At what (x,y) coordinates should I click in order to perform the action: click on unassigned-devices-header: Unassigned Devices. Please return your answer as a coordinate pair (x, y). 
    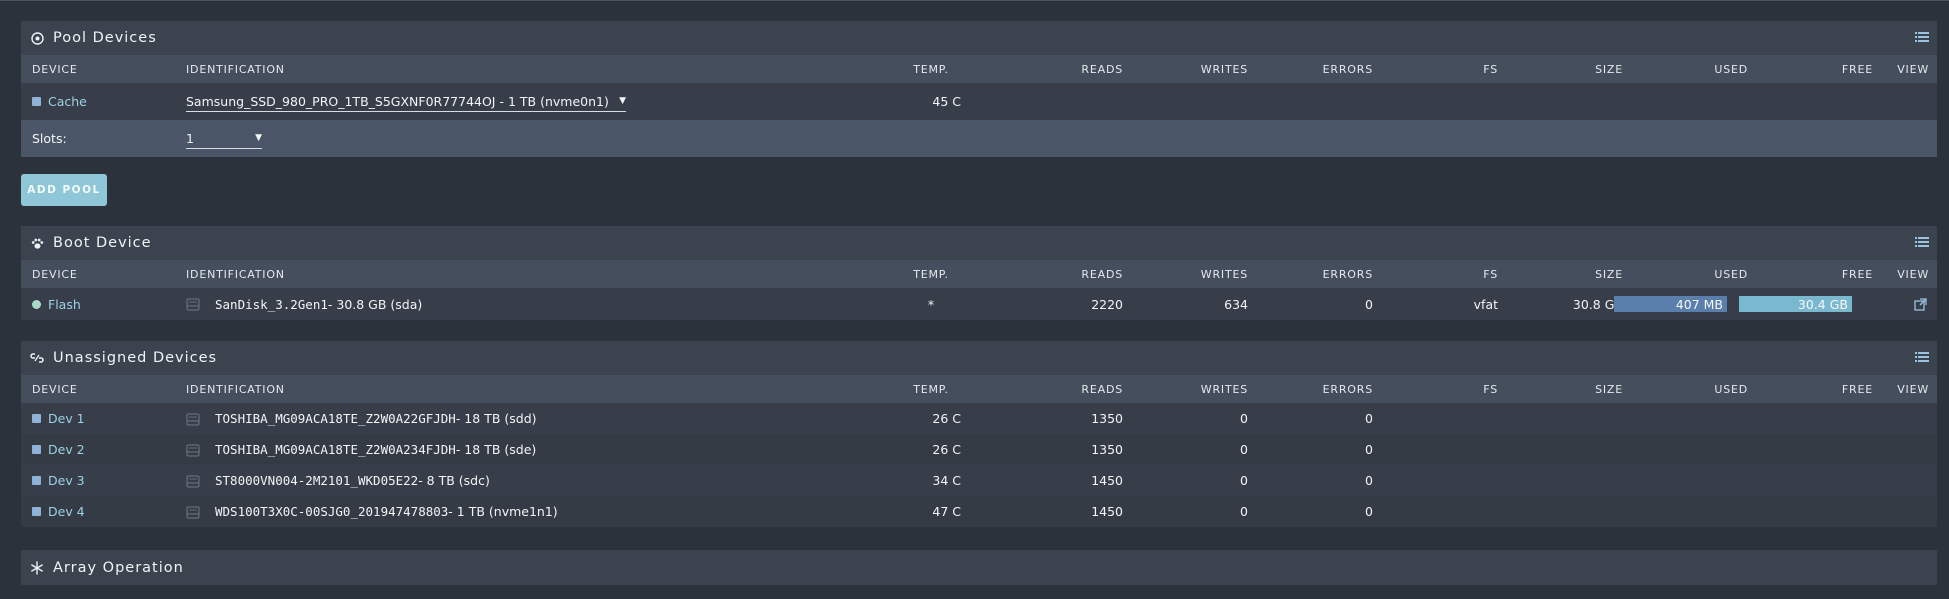
    Looking at the image, I should click on (979, 358).